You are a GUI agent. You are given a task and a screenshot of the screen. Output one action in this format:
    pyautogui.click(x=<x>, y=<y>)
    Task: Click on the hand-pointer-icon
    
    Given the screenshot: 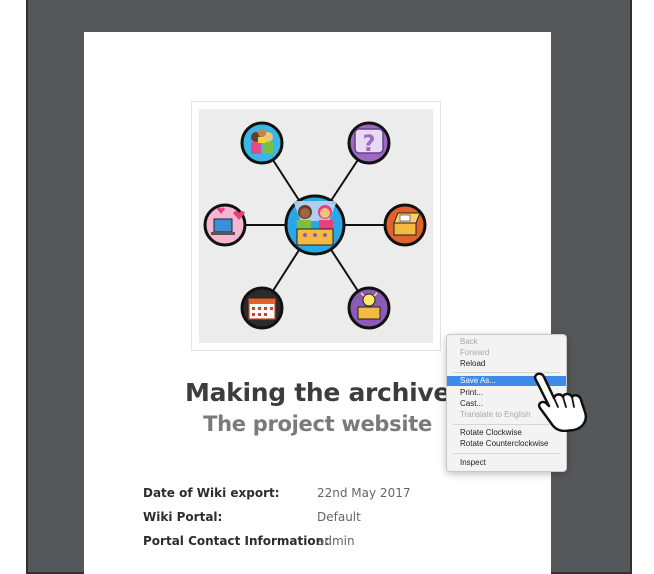 What is the action you would take?
    pyautogui.click(x=560, y=402)
    